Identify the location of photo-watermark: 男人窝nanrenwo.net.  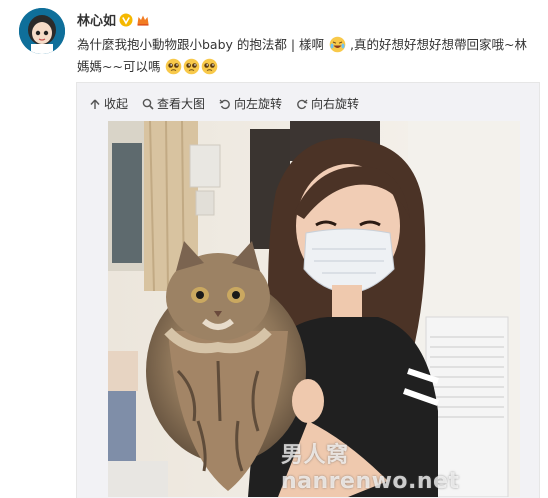
(370, 468).